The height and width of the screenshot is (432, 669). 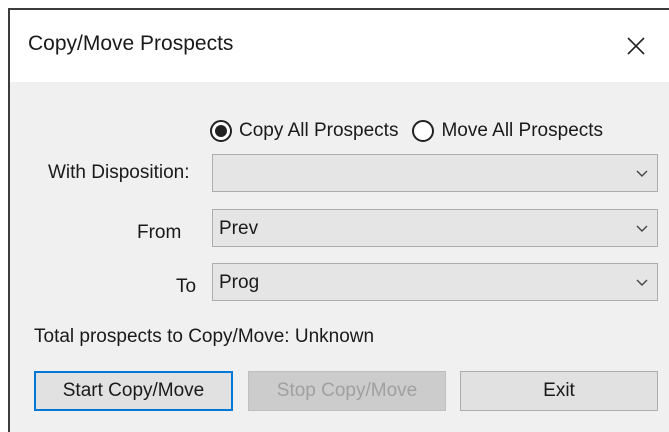 I want to click on mode-radio-group: Copy All Prospects Move All Prospects, so click(x=406, y=131).